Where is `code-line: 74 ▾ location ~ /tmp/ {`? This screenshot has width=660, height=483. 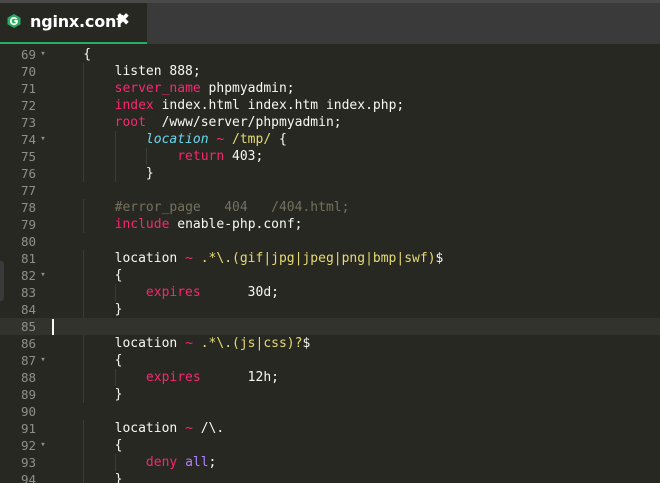 code-line: 74 ▾ location ~ /tmp/ { is located at coordinates (330, 139).